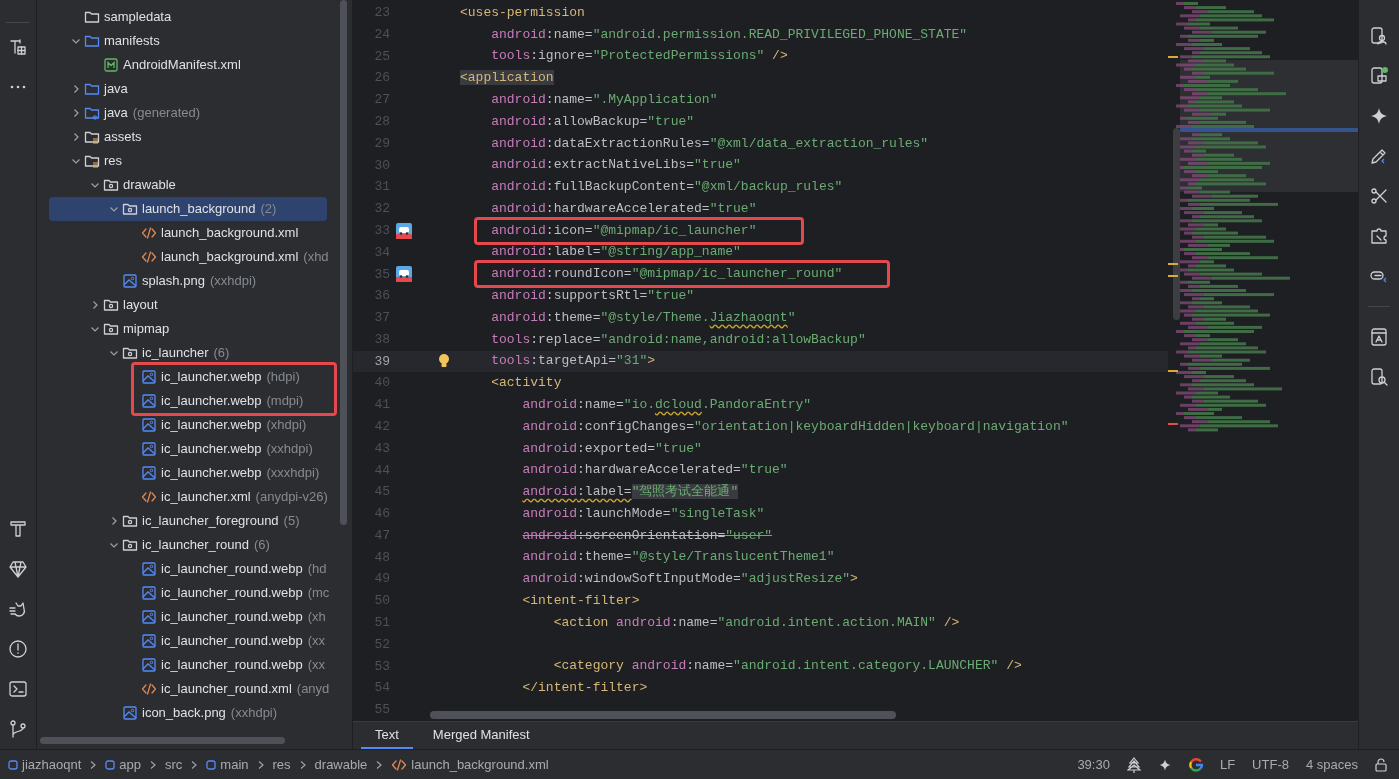  What do you see at coordinates (188, 425) in the screenshot?
I see `tree-item: ic_launcher.webp (xhdpi)` at bounding box center [188, 425].